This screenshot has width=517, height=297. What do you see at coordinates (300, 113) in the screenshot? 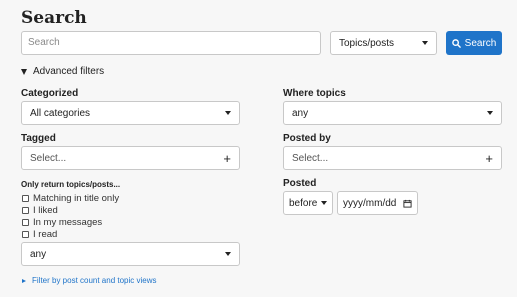
I see `where-topics-value: any` at bounding box center [300, 113].